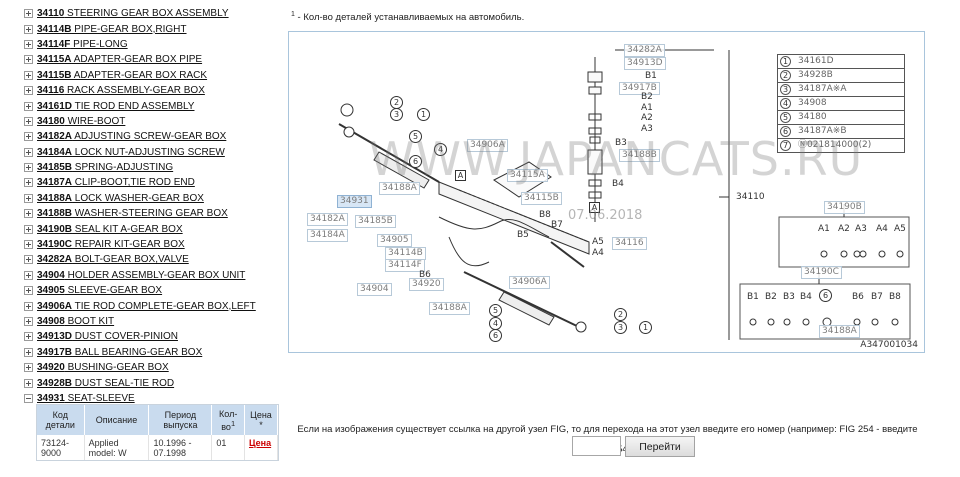 The width and height of the screenshot is (960, 477). I want to click on callout-34931: 34931, so click(354, 201).